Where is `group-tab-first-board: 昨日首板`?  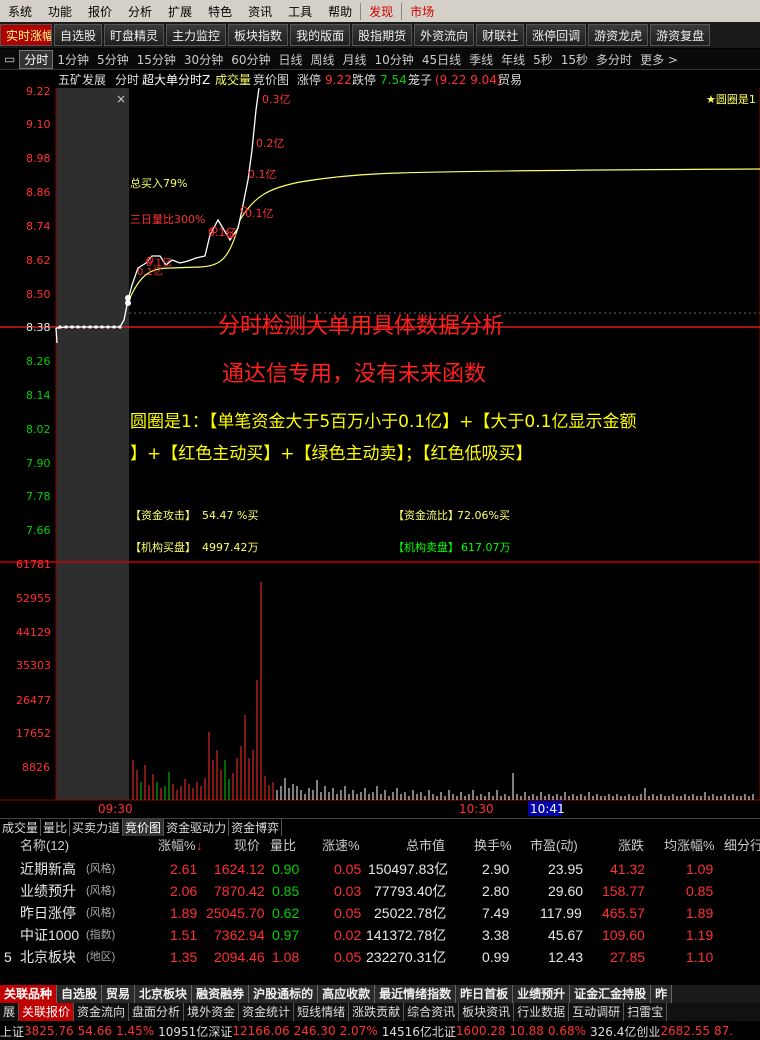 group-tab-first-board: 昨日首板 is located at coordinates (485, 994).